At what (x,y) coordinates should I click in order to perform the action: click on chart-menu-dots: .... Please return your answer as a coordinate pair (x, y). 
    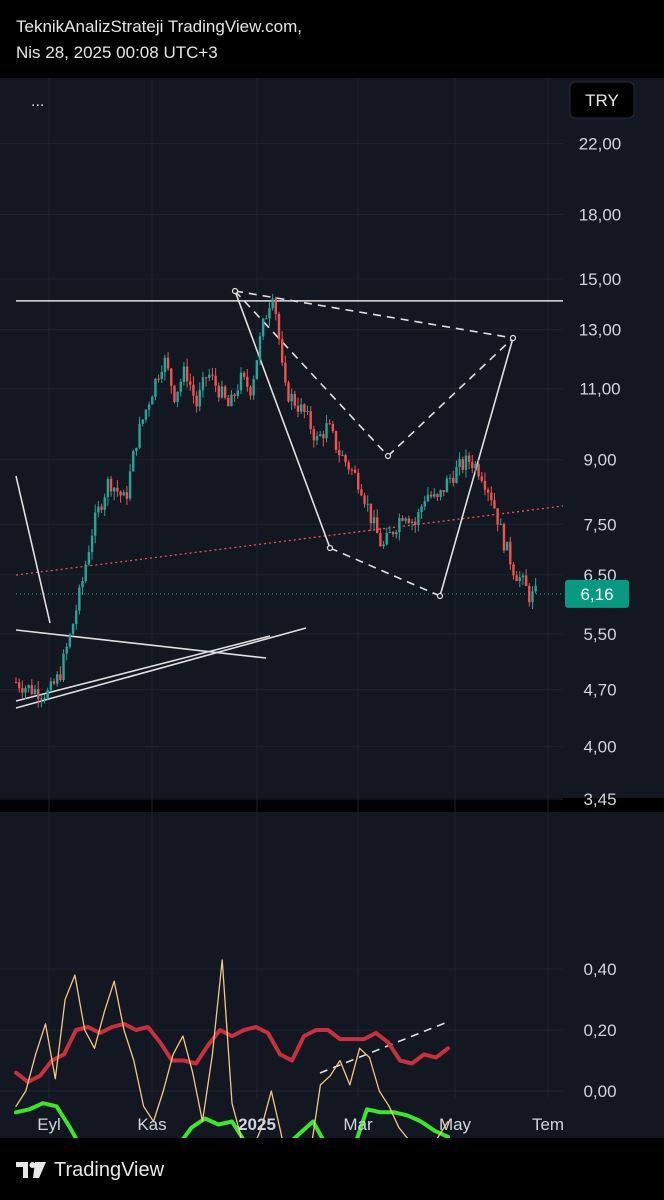
    Looking at the image, I should click on (37, 101).